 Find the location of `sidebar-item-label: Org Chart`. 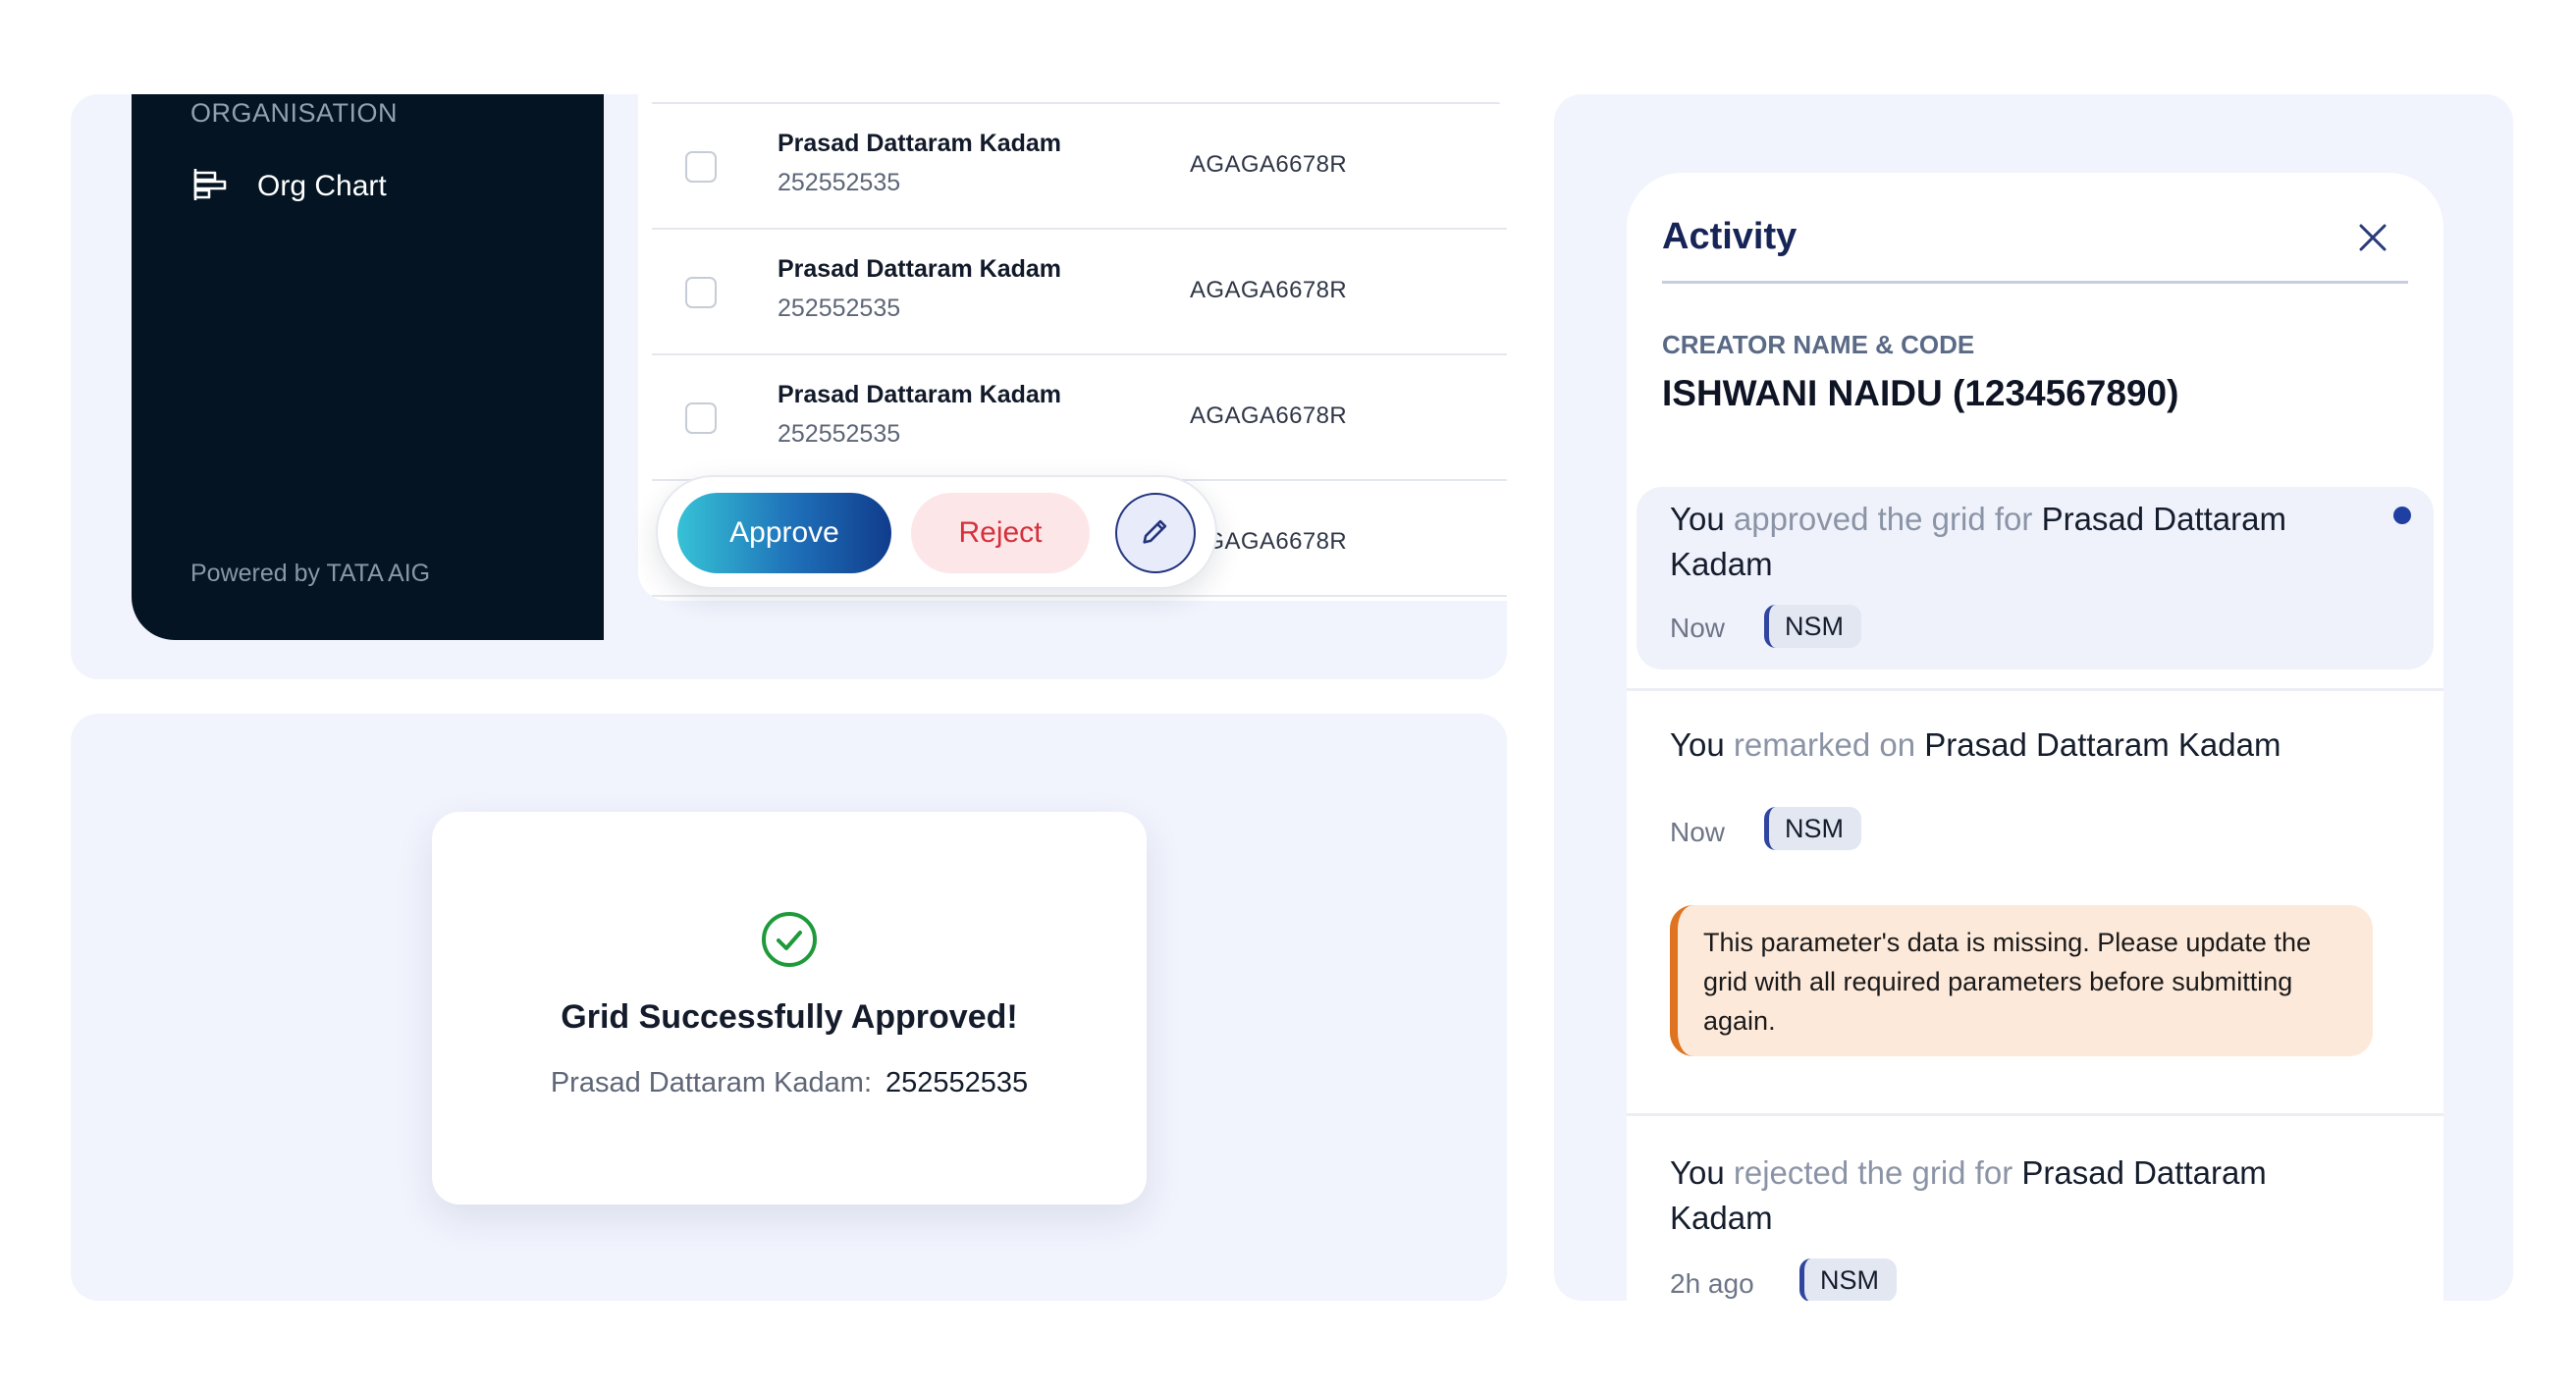

sidebar-item-label: Org Chart is located at coordinates (322, 186).